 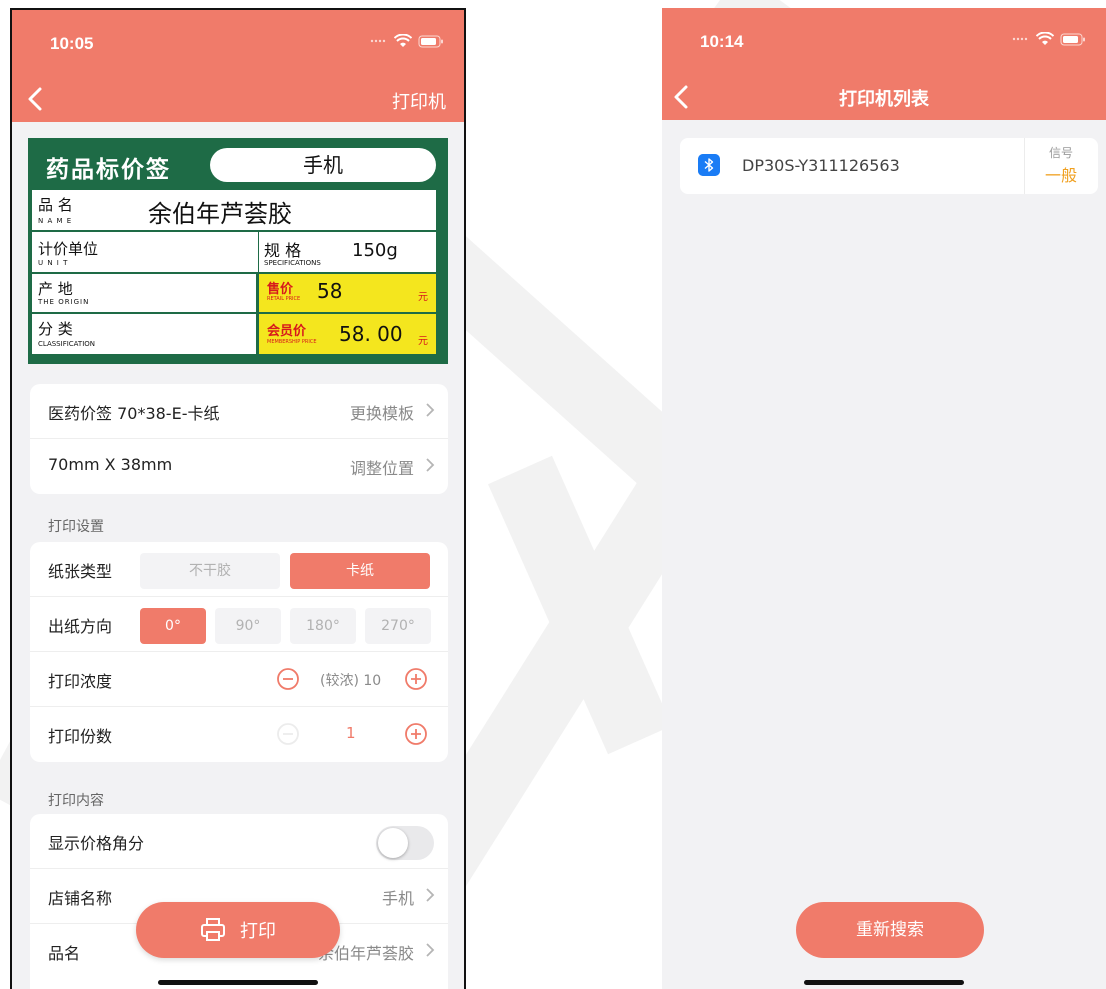 I want to click on label-class-cell: 分 类 CLASSIFICATION, so click(x=144, y=334).